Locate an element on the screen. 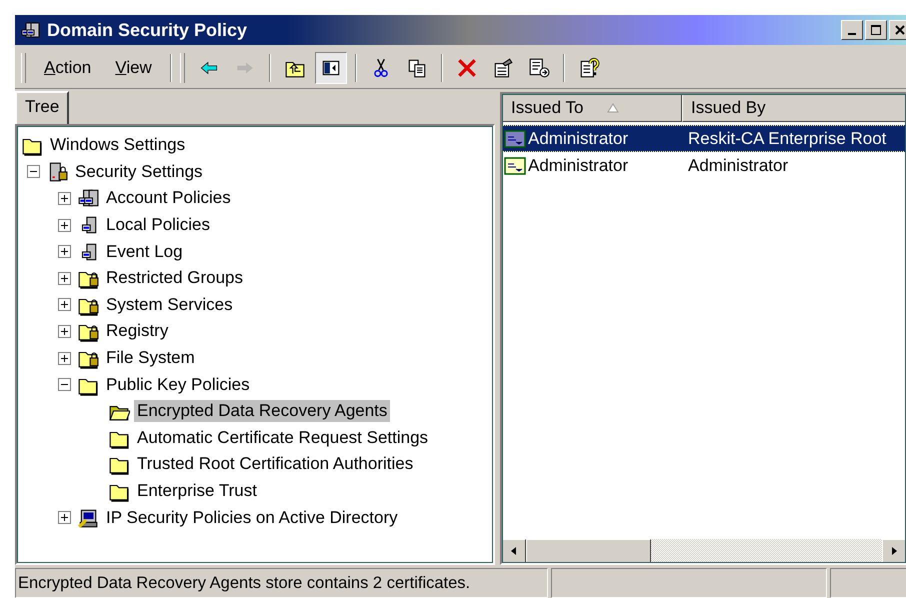 The height and width of the screenshot is (598, 906). tree-item: Local Policies is located at coordinates (158, 225).